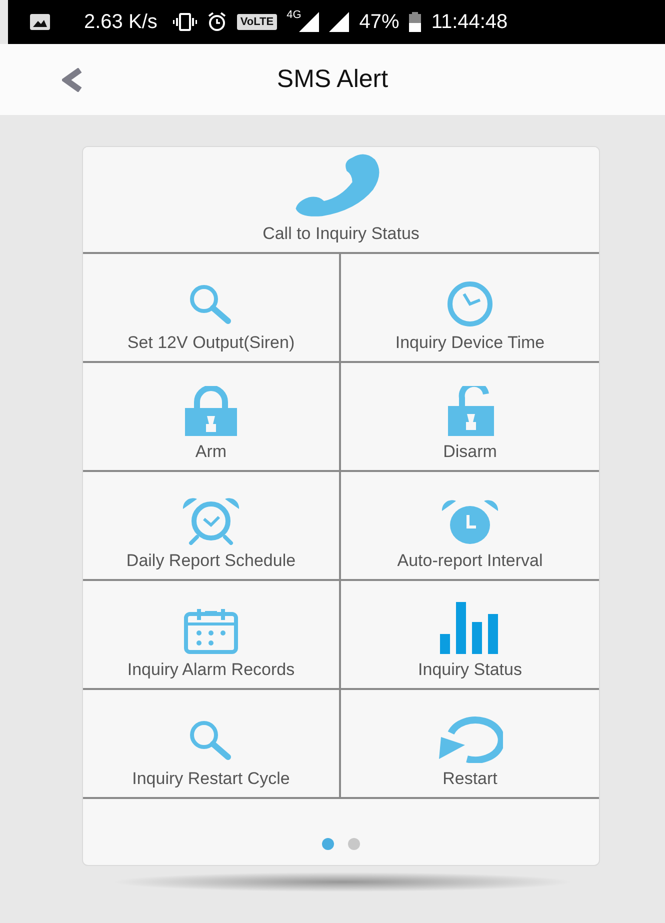 This screenshot has width=665, height=923. I want to click on back-icon, so click(72, 80).